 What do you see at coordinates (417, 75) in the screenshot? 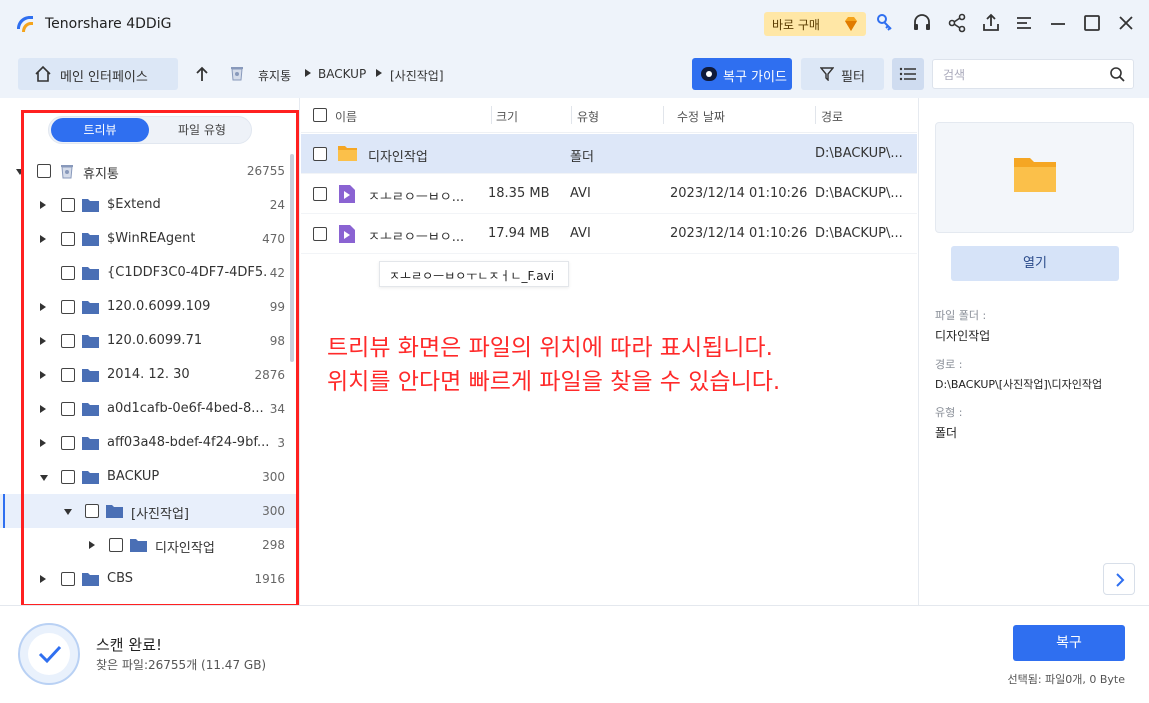
I see `breadcrumb-item: [사진작업]` at bounding box center [417, 75].